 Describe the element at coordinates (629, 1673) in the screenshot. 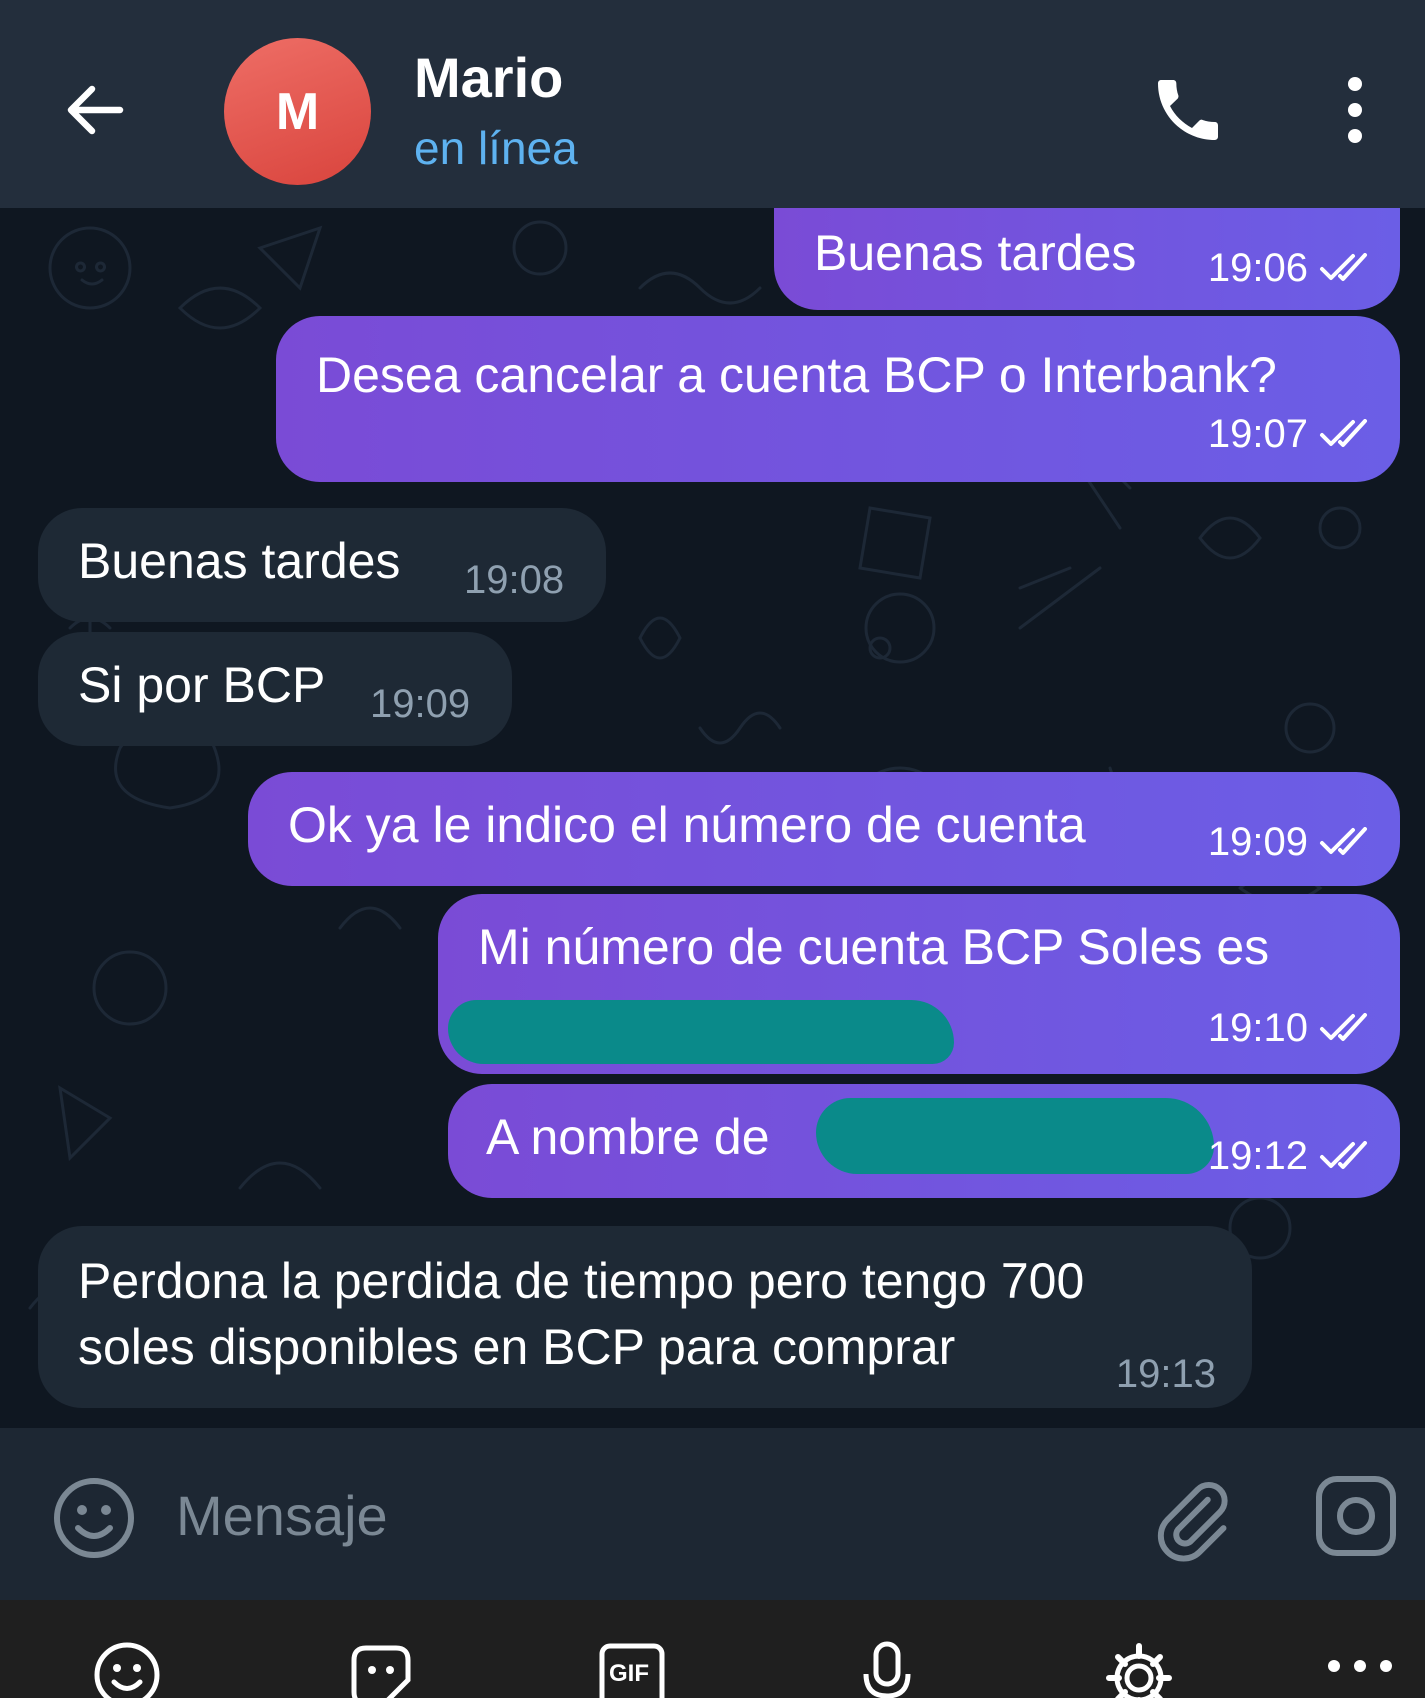

I see `gif-label: GIF` at that location.